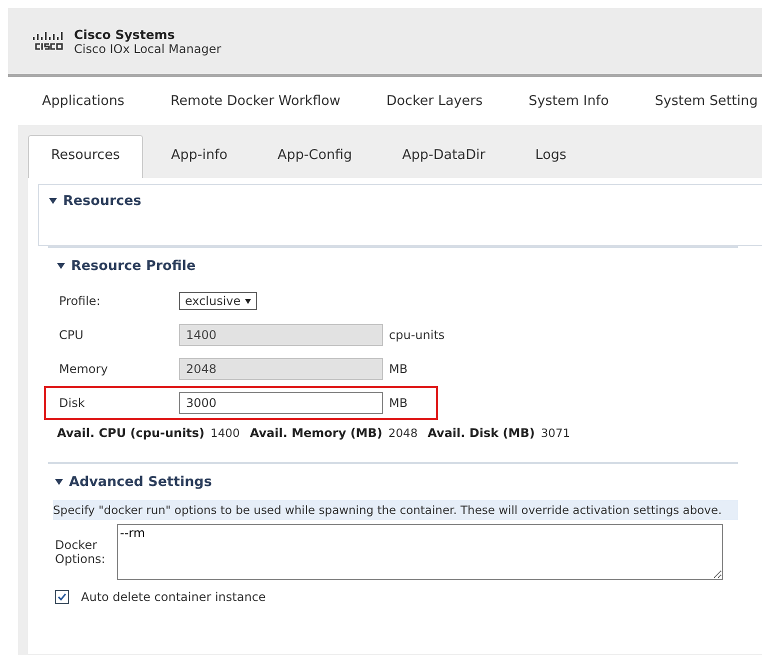  What do you see at coordinates (80, 552) in the screenshot?
I see `field-label: Docker Options:` at bounding box center [80, 552].